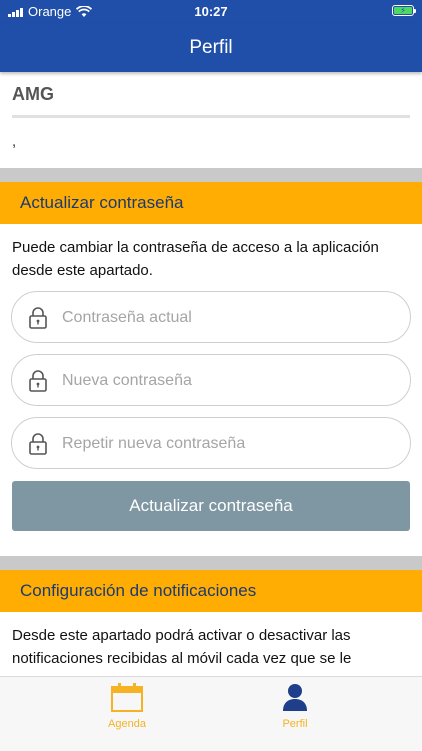  Describe the element at coordinates (227, 381) in the screenshot. I see `new-password-input` at that location.